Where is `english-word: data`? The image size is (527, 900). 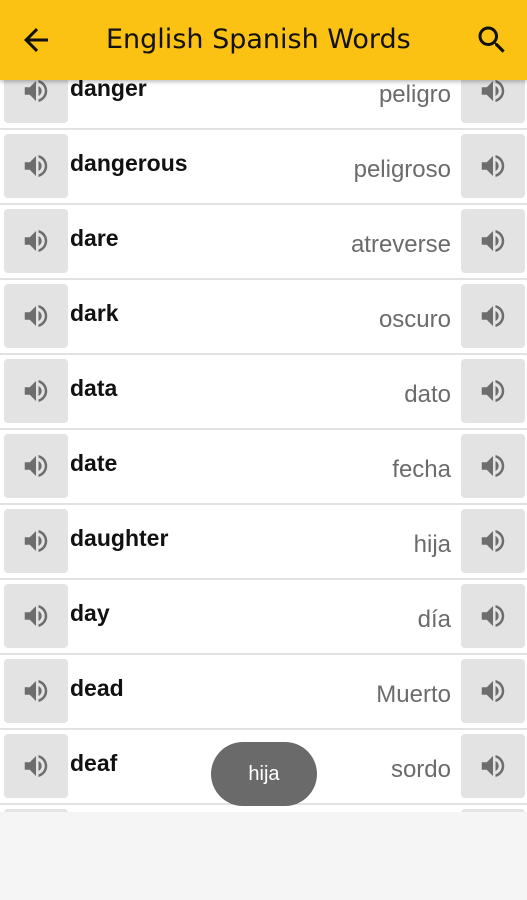
english-word: data is located at coordinates (94, 388).